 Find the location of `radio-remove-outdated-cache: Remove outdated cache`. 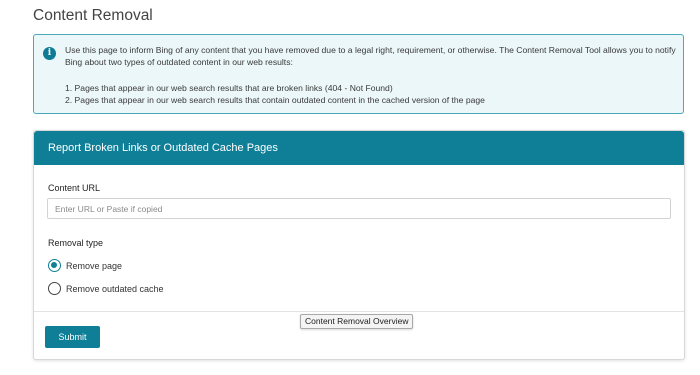

radio-remove-outdated-cache: Remove outdated cache is located at coordinates (106, 288).